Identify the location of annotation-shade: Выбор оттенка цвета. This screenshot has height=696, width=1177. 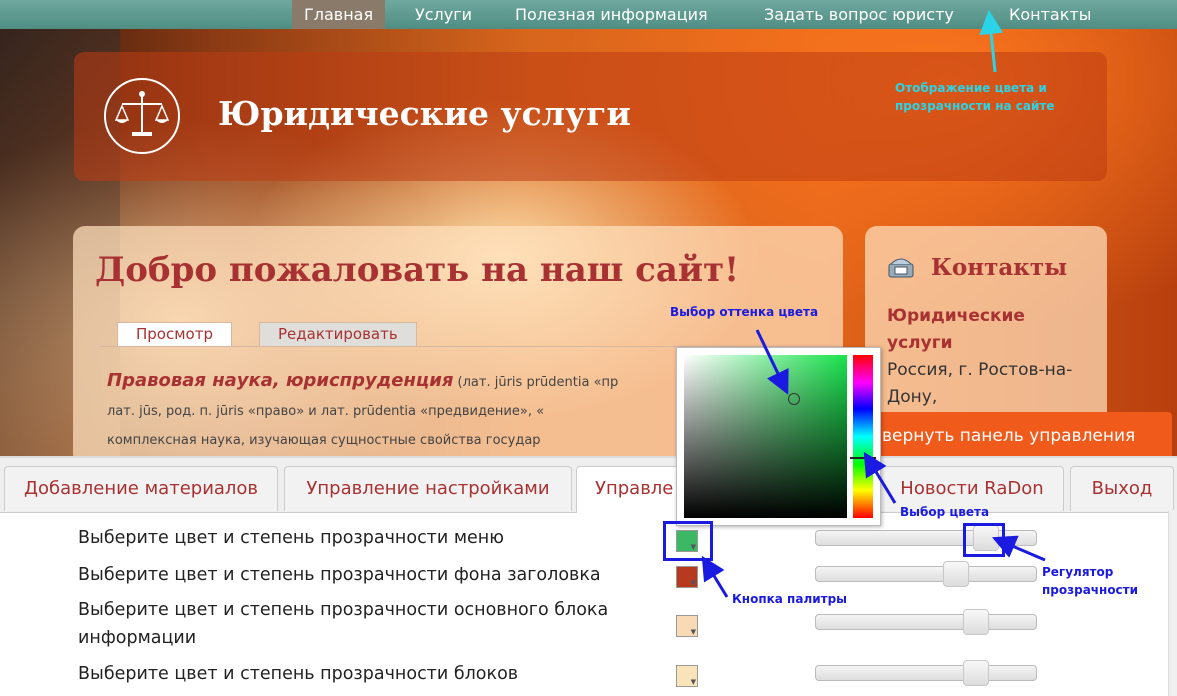
(744, 312).